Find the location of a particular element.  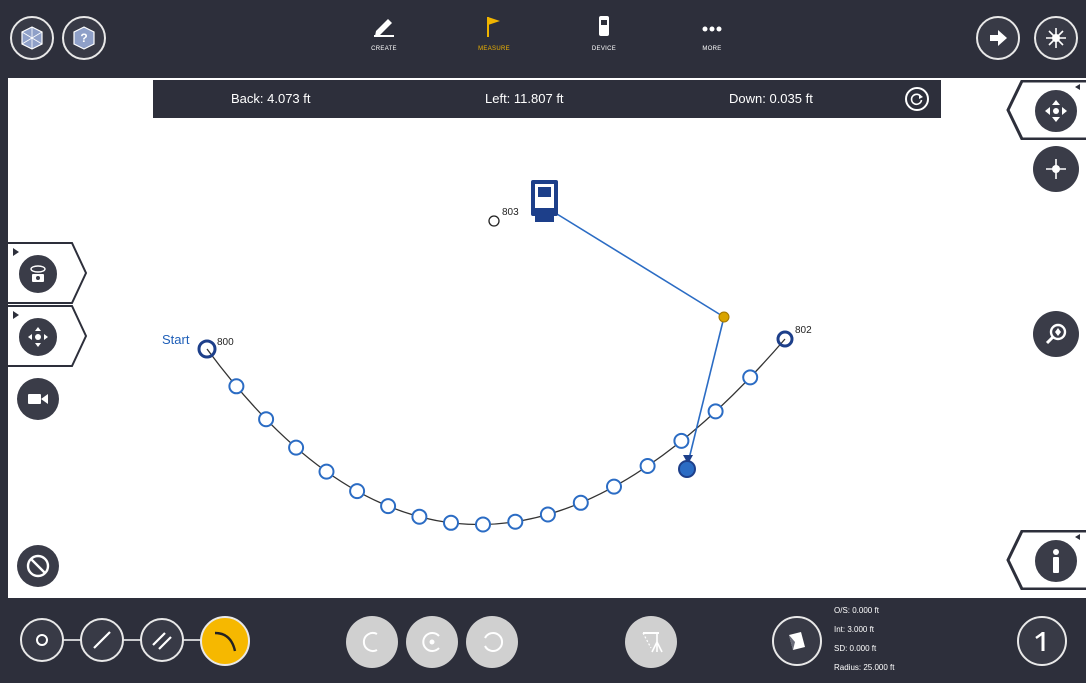

video-camera-icon is located at coordinates (38, 399).